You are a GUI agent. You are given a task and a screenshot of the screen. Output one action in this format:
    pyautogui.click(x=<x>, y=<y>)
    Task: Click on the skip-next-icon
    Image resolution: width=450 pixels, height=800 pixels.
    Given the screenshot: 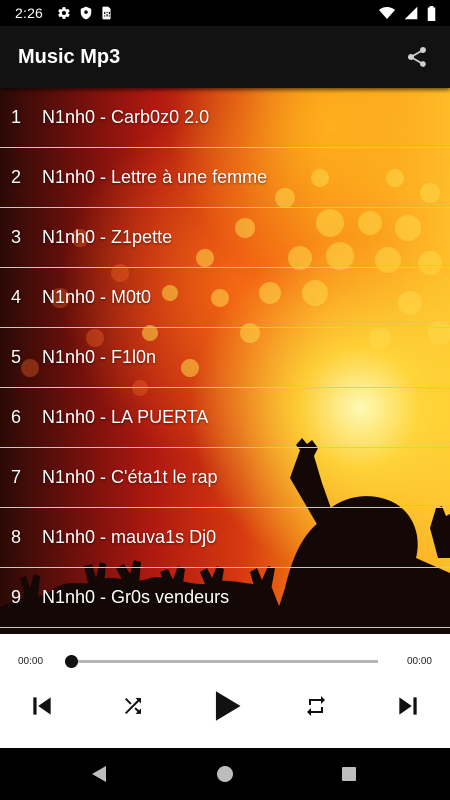 What is the action you would take?
    pyautogui.click(x=408, y=706)
    